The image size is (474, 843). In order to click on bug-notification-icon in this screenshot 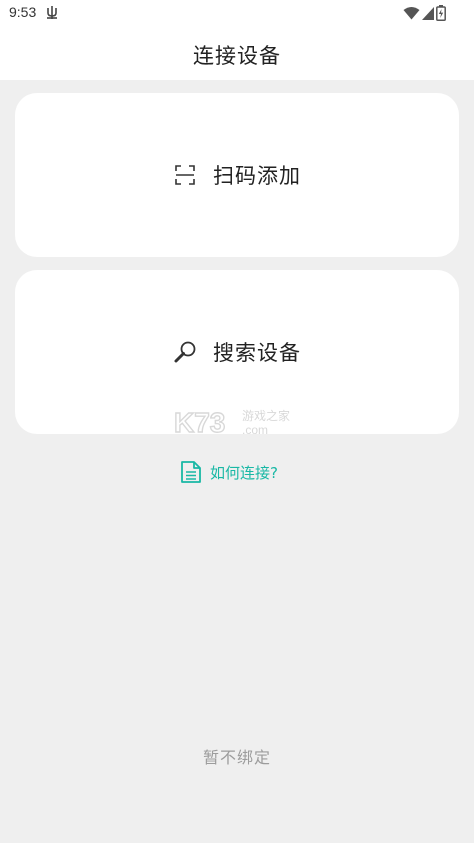, I will do `click(52, 12)`.